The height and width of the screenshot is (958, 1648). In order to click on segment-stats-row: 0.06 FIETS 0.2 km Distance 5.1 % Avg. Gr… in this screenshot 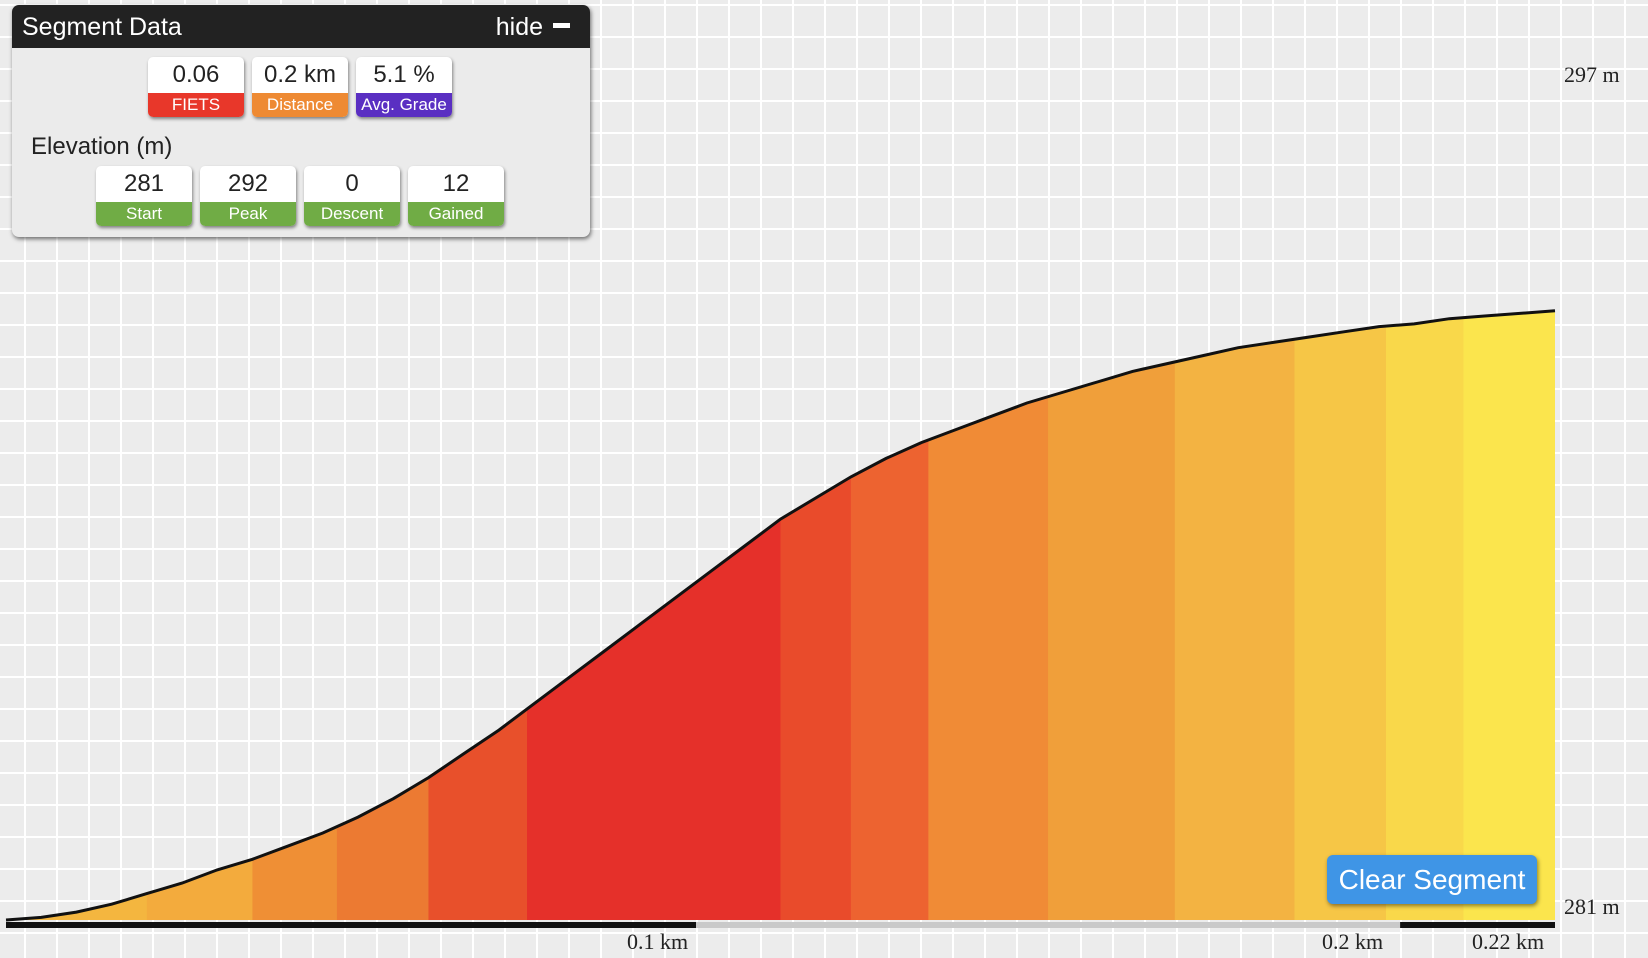, I will do `click(300, 87)`.